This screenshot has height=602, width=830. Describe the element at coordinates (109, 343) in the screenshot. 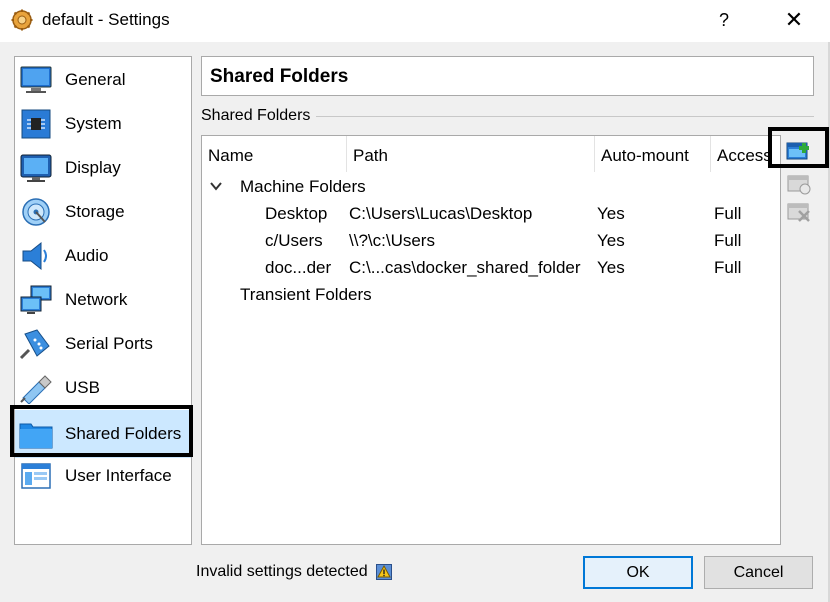

I see `sidebar-item-label: Serial Ports` at that location.